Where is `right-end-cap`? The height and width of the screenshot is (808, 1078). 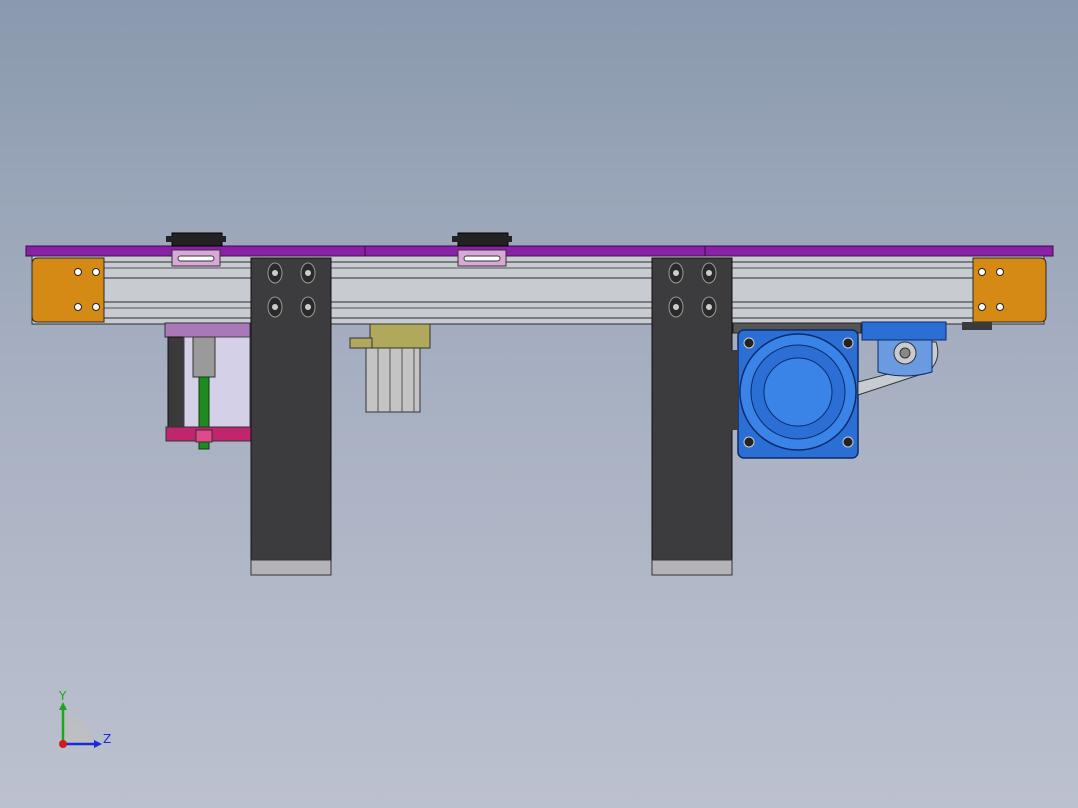
right-end-cap is located at coordinates (1009, 290).